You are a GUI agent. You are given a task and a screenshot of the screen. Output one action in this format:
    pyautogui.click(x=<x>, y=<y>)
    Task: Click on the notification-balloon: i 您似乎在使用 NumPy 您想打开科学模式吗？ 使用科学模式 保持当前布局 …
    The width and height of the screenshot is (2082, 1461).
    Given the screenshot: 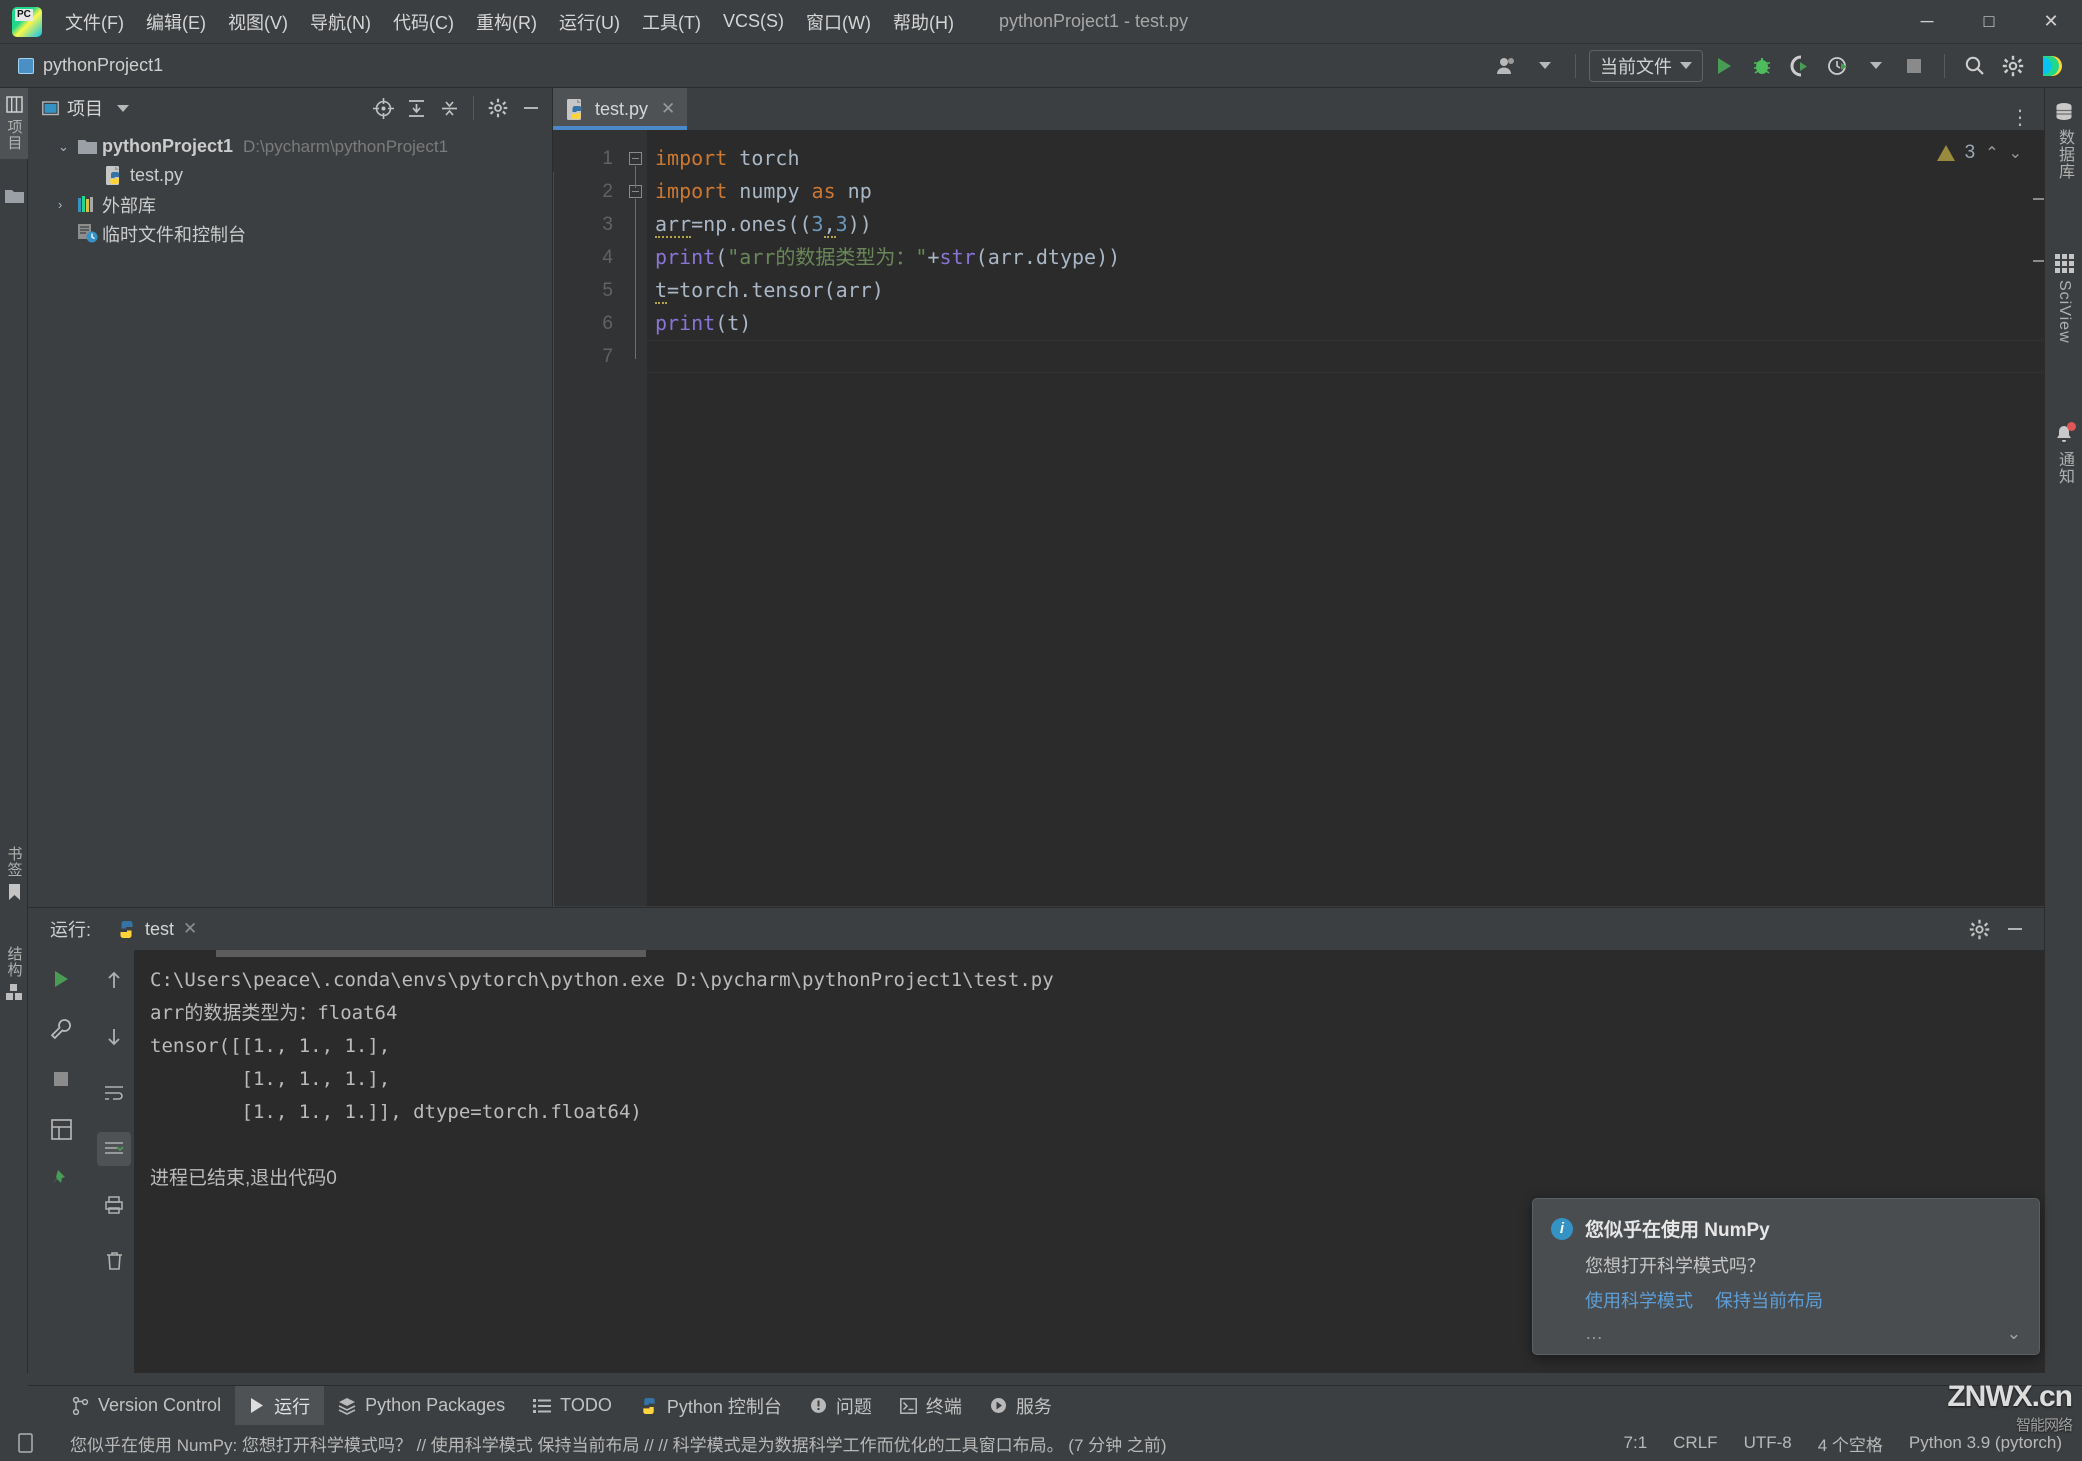 What is the action you would take?
    pyautogui.click(x=1786, y=1276)
    